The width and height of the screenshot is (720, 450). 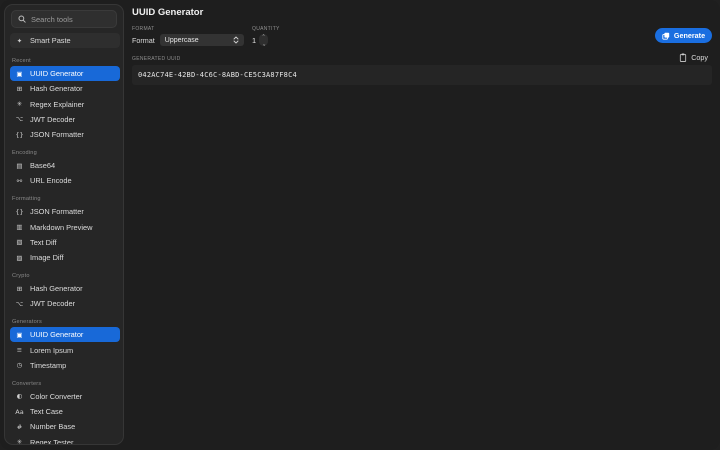 What do you see at coordinates (266, 29) in the screenshot?
I see `quantity-label: QUANTITY` at bounding box center [266, 29].